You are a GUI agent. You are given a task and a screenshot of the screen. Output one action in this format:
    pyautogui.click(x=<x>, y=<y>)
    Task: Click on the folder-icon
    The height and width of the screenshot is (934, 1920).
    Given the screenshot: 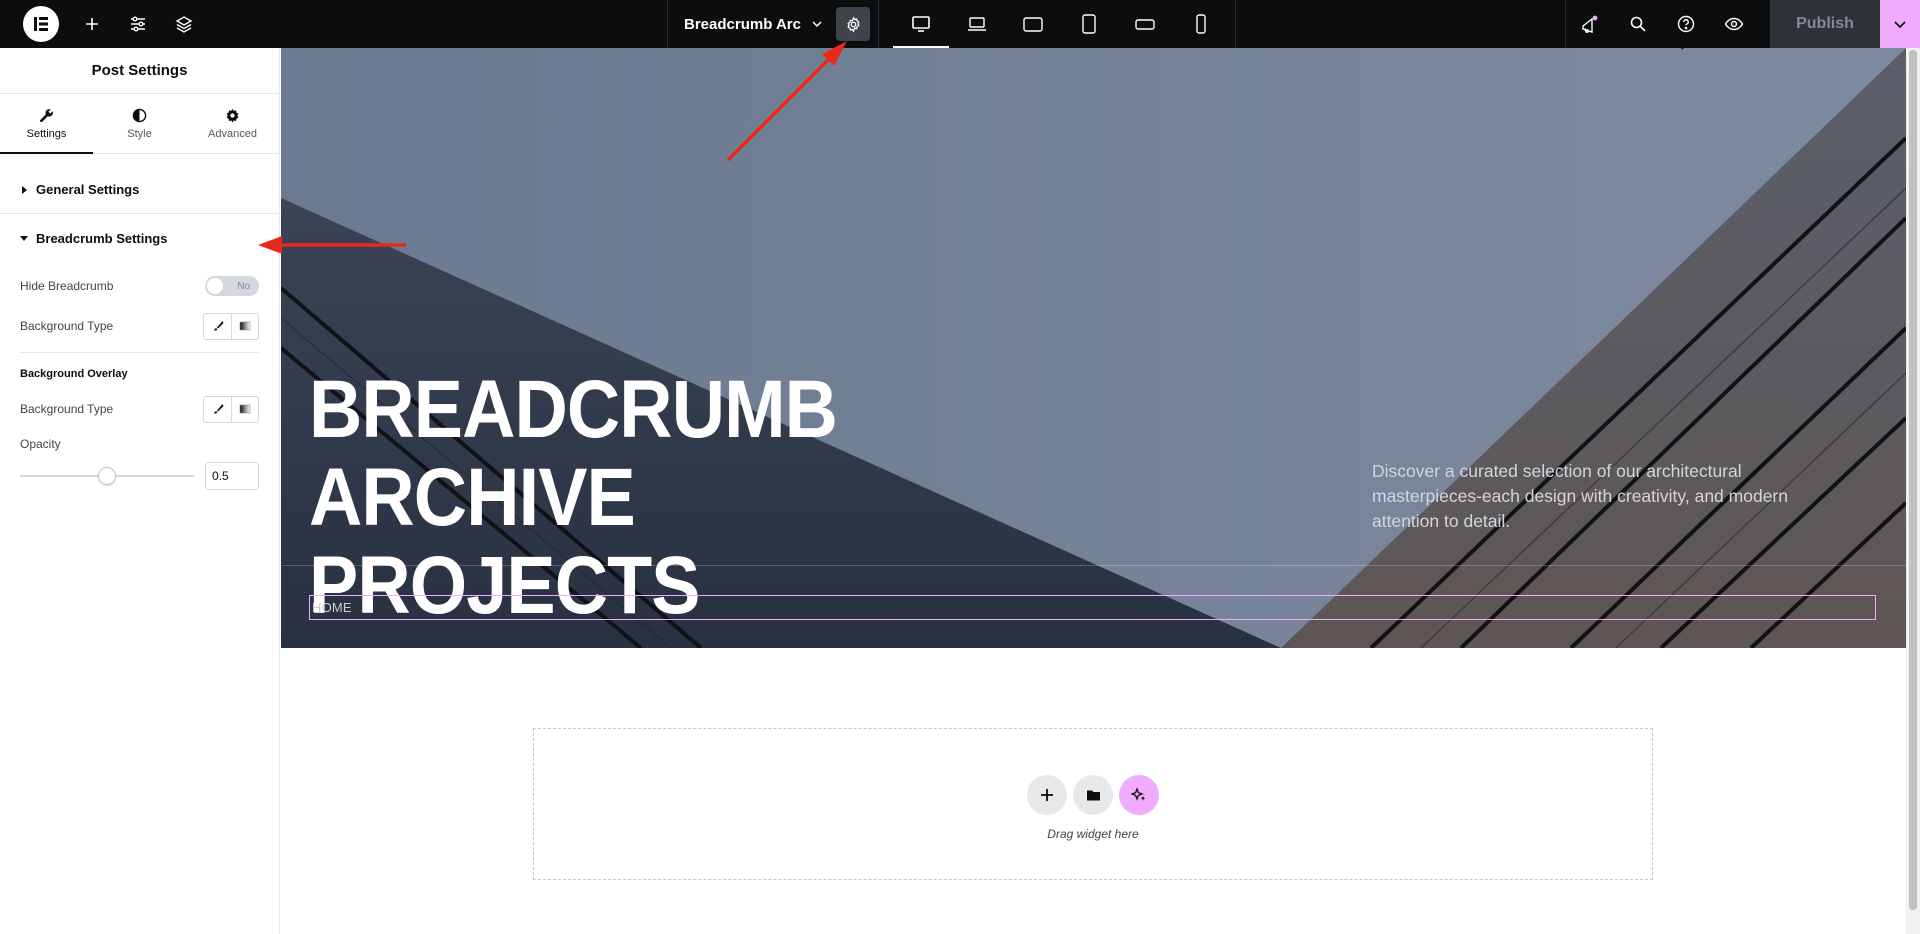 What is the action you would take?
    pyautogui.click(x=1093, y=795)
    